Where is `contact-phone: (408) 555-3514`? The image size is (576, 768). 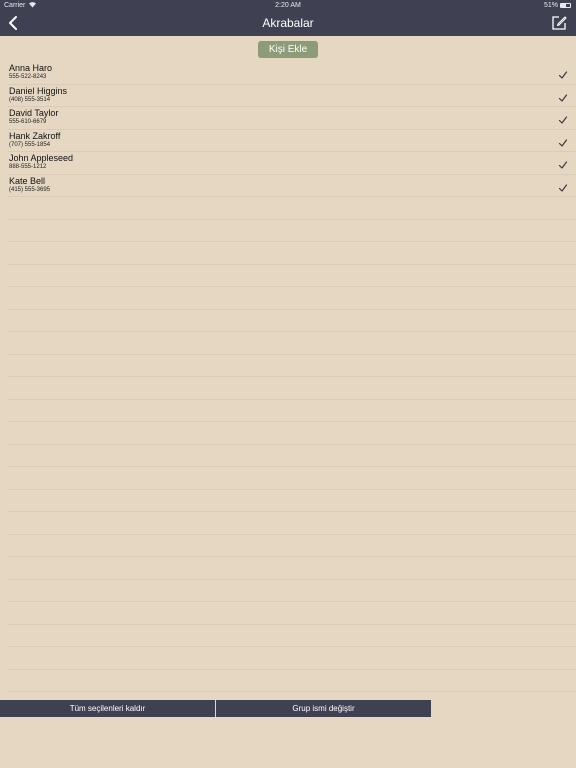 contact-phone: (408) 555-3514 is located at coordinates (30, 99).